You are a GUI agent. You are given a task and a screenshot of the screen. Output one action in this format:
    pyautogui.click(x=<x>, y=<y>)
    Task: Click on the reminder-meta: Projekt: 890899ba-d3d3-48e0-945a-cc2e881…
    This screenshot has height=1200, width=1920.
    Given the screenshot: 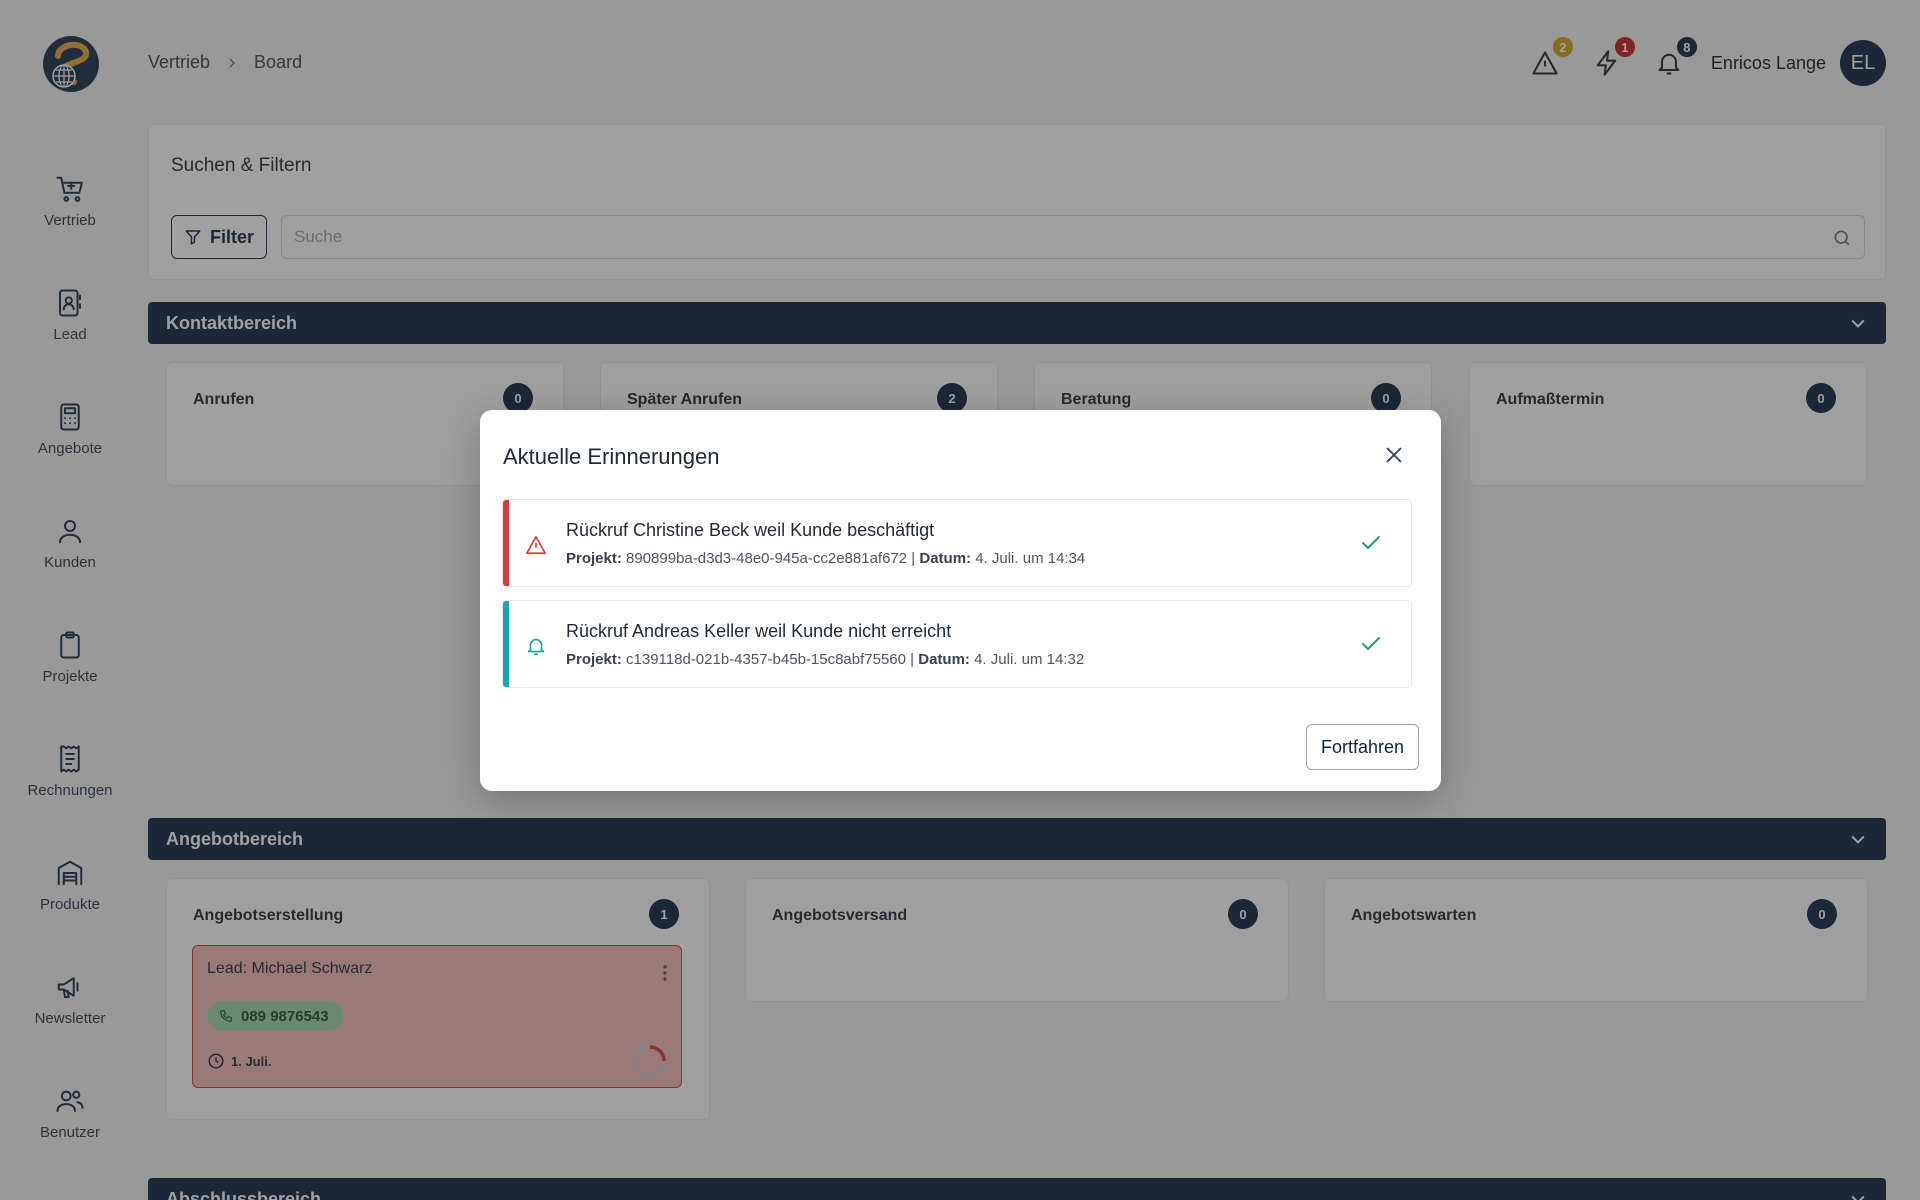 What is the action you would take?
    pyautogui.click(x=825, y=558)
    